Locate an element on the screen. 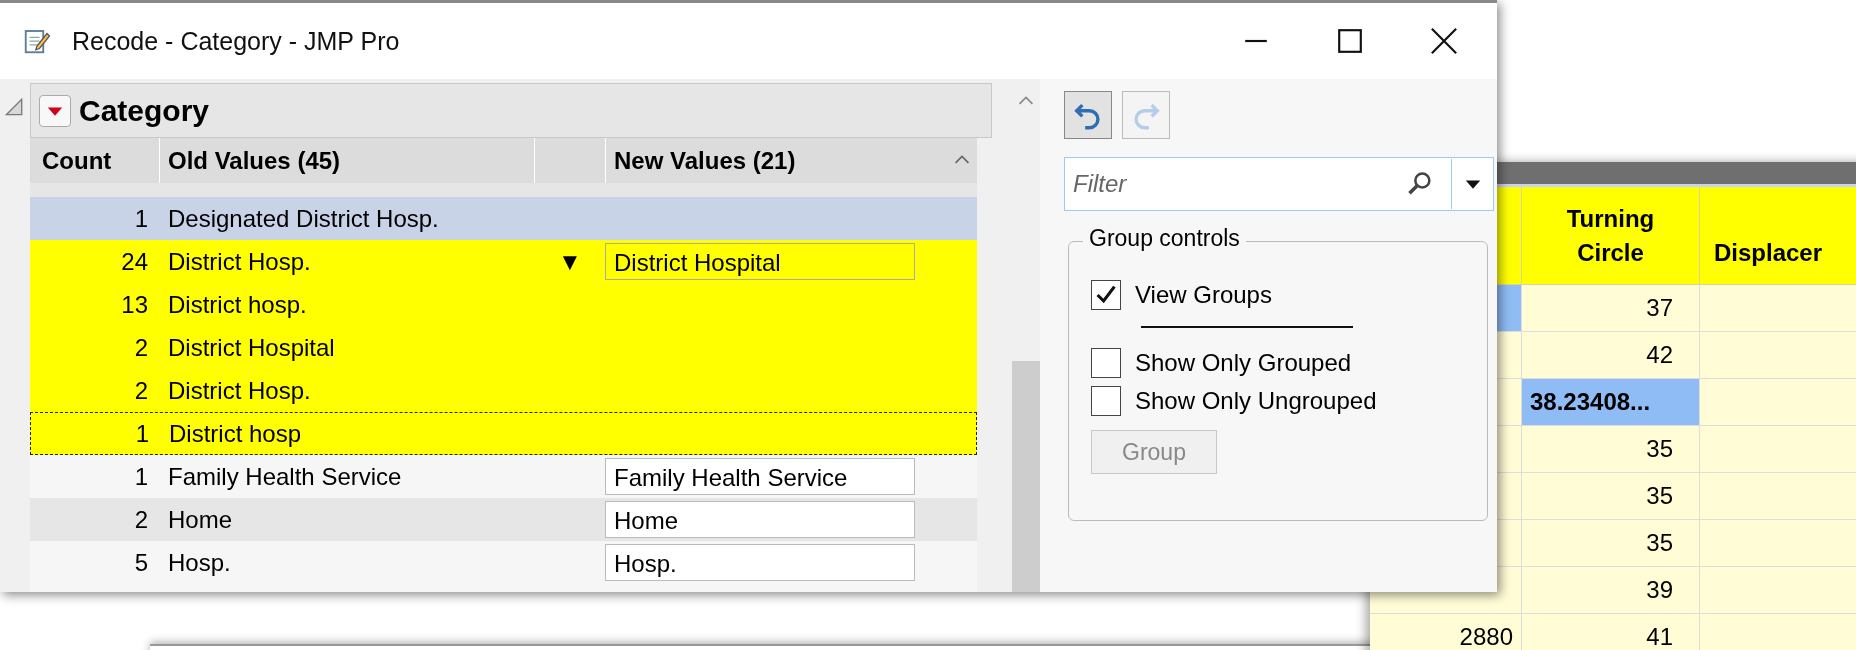  disclosure-triangle-icon is located at coordinates (14, 107).